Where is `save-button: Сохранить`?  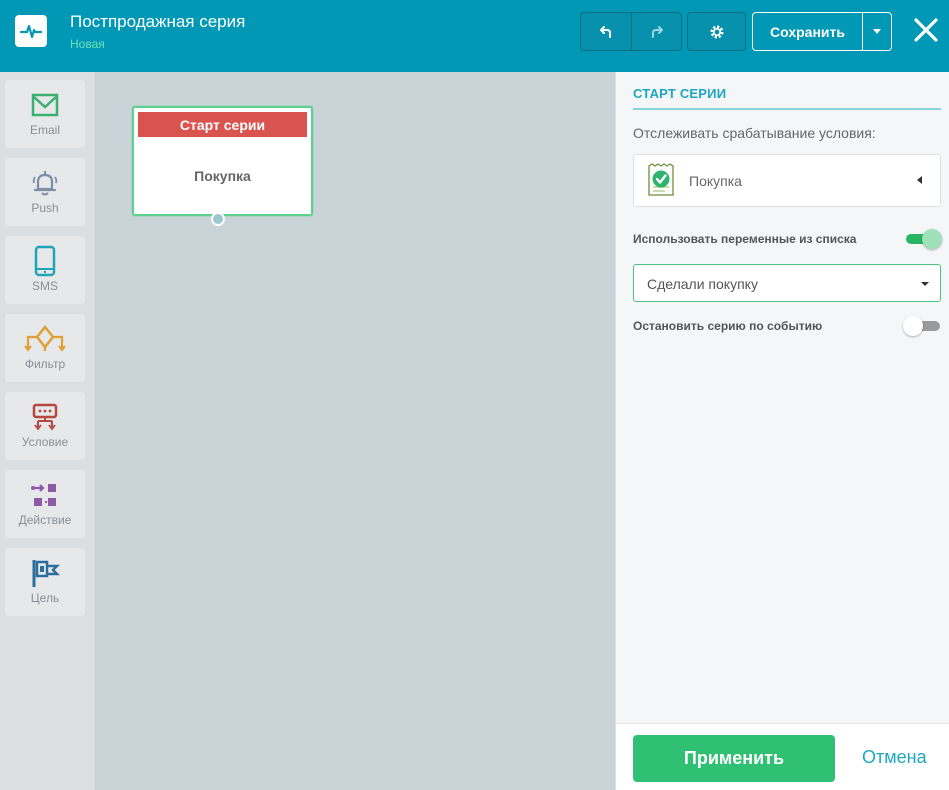 save-button: Сохранить is located at coordinates (807, 31).